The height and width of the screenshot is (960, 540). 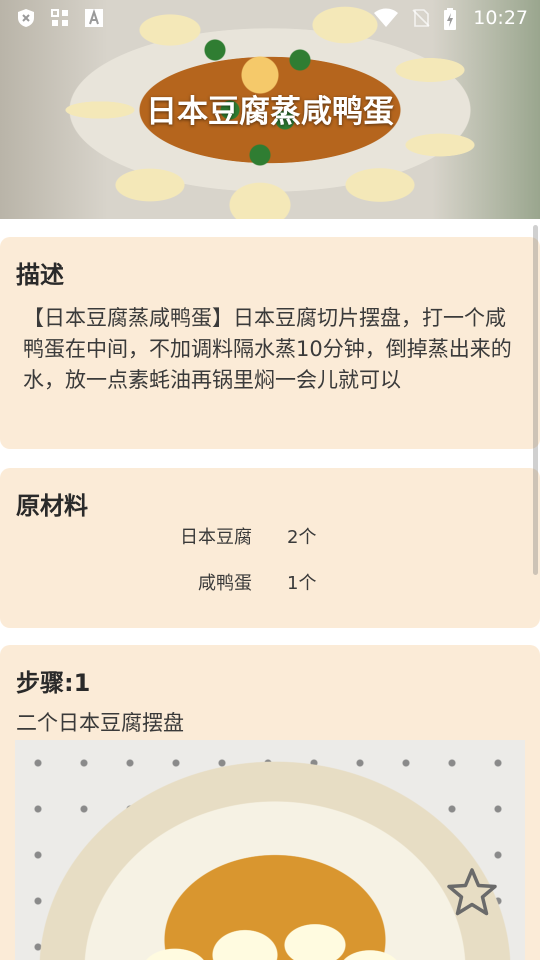 I want to click on description-heading: 描述, so click(x=40, y=275).